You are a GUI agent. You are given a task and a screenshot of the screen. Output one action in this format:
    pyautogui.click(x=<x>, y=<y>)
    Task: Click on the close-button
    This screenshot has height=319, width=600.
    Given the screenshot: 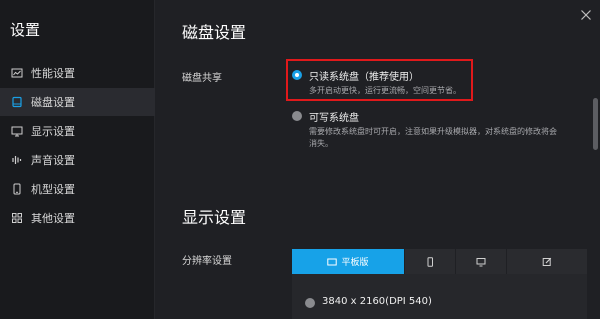 What is the action you would take?
    pyautogui.click(x=586, y=13)
    